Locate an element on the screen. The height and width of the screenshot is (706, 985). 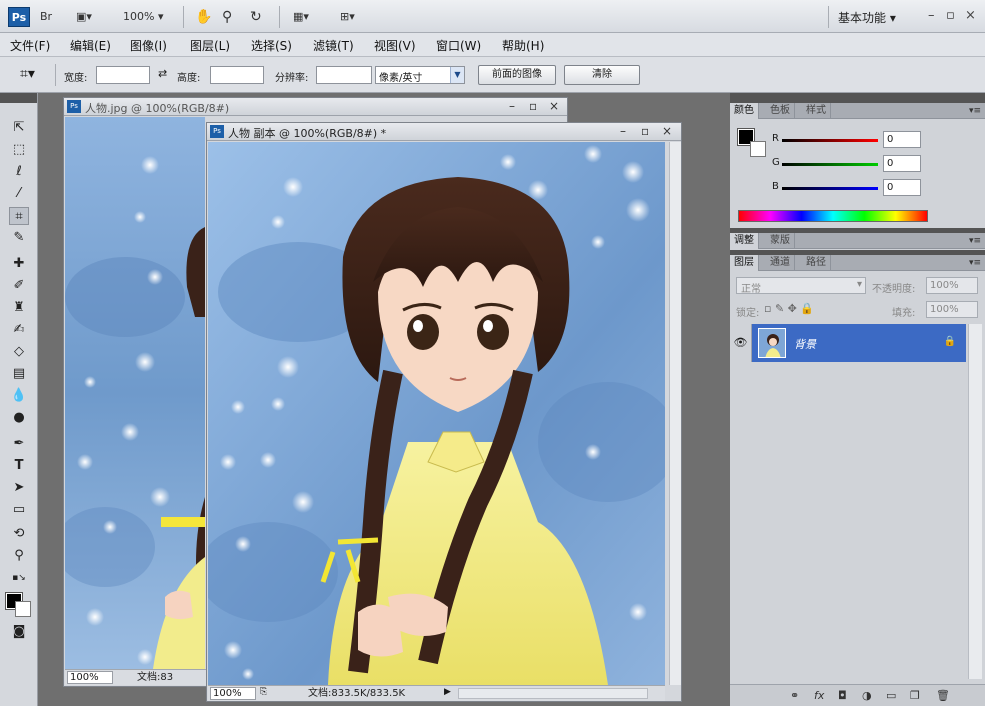
blue-channel-value: 0 is located at coordinates (902, 187).